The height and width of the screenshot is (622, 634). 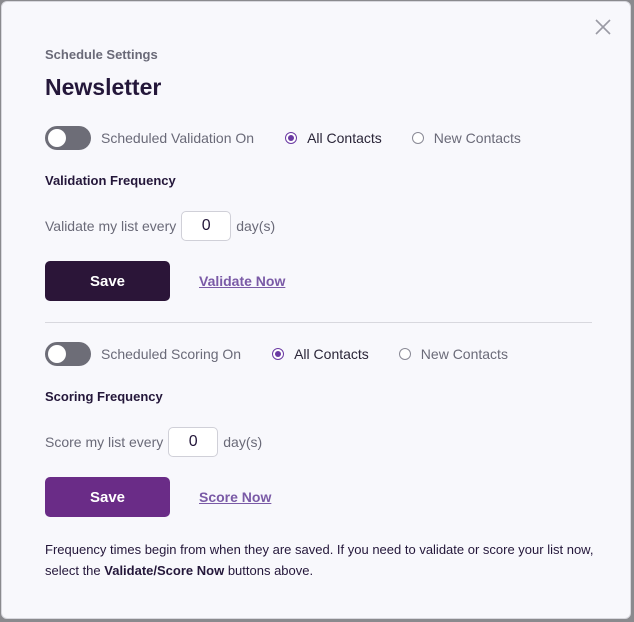 I want to click on validation-radio-new: New Contacts, so click(x=466, y=138).